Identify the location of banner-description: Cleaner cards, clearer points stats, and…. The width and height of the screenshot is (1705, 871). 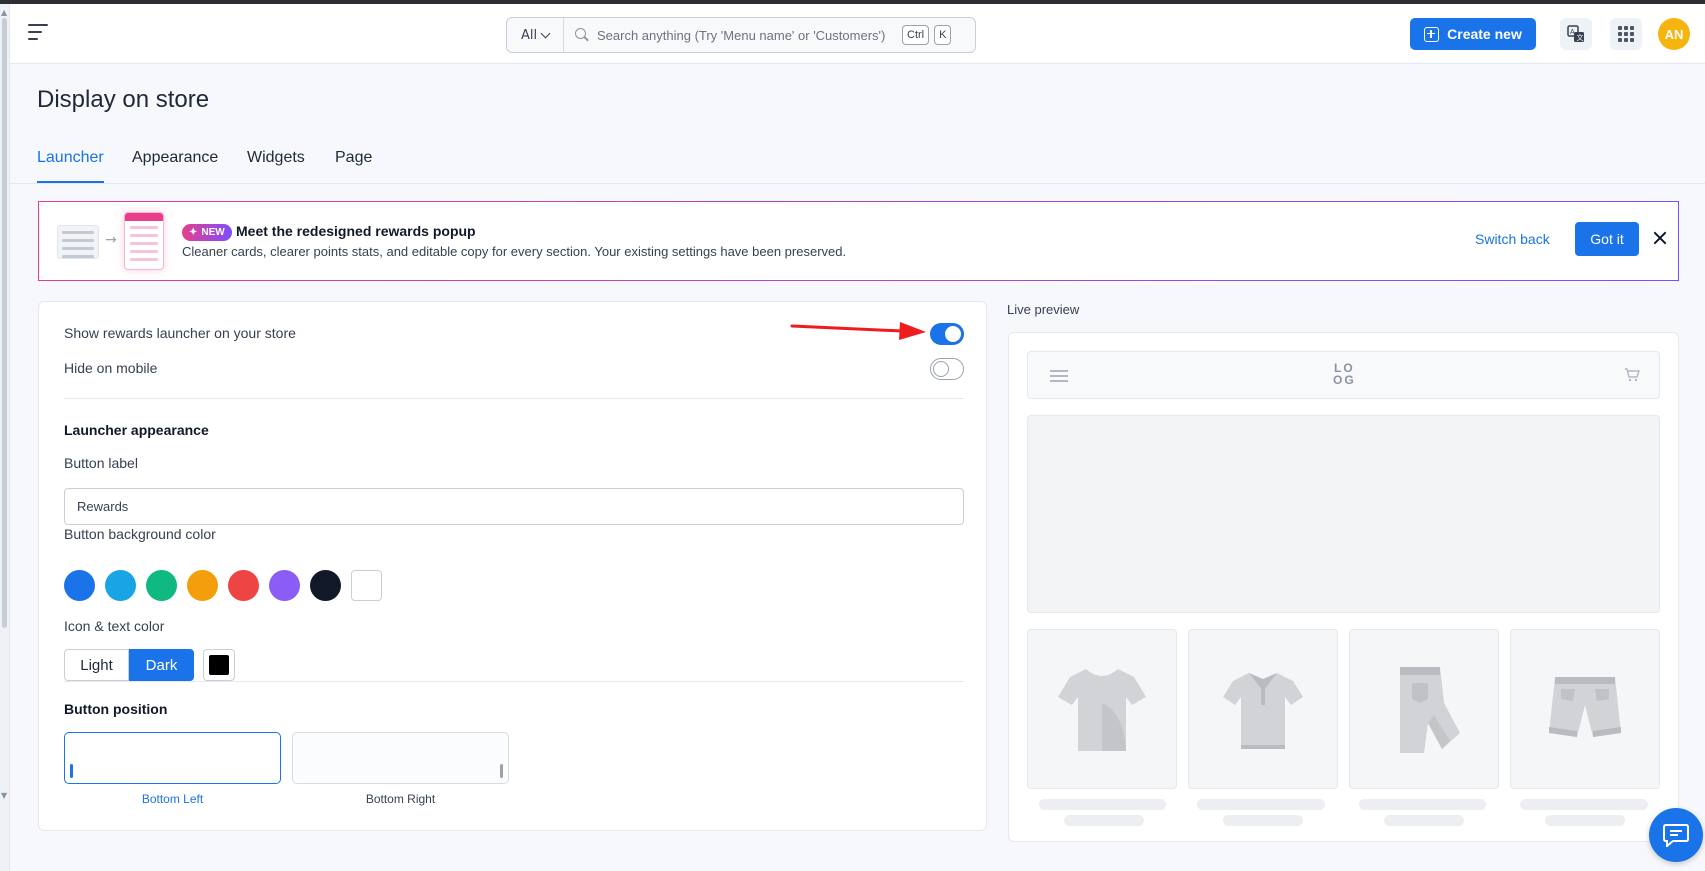
(514, 251).